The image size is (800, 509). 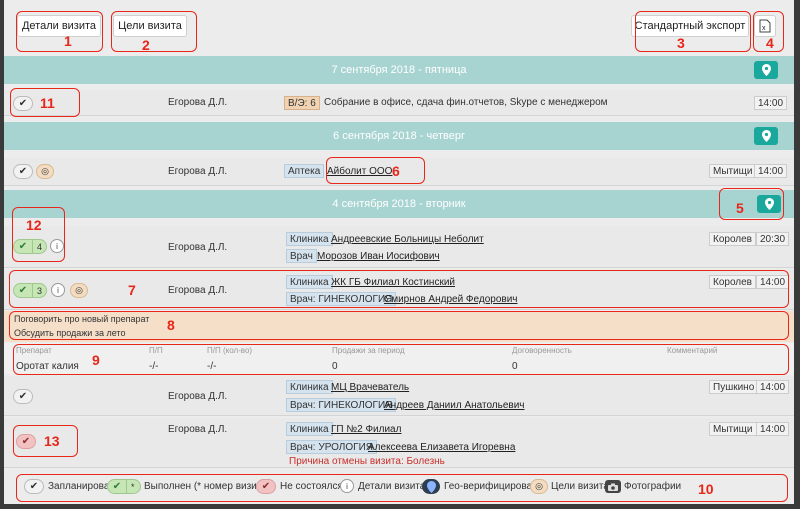 What do you see at coordinates (45, 171) in the screenshot?
I see `target-icon: ◎` at bounding box center [45, 171].